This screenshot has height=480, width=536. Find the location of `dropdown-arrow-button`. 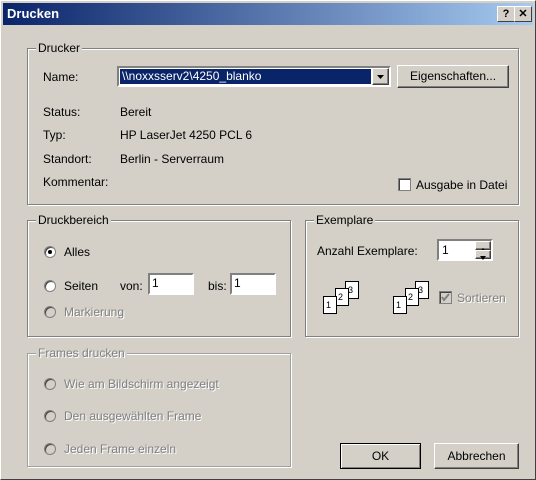

dropdown-arrow-button is located at coordinates (380, 76).